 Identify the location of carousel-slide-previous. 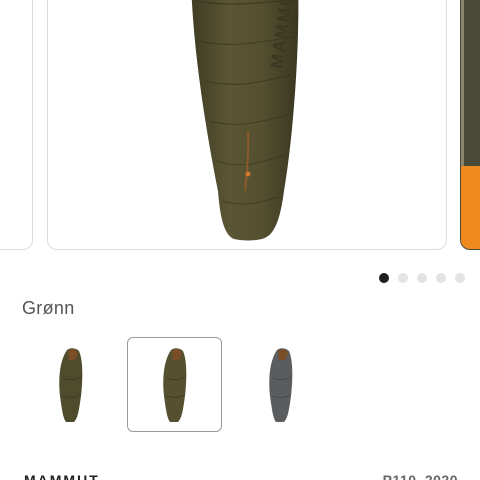
(16, 125).